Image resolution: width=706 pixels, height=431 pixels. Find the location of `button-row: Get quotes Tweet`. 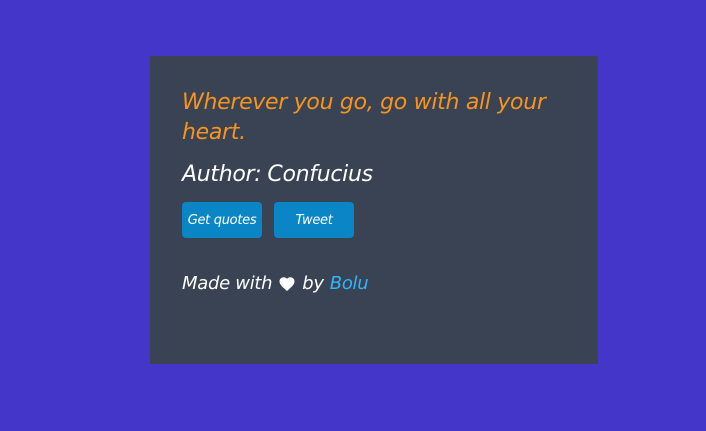

button-row: Get quotes Tweet is located at coordinates (374, 220).